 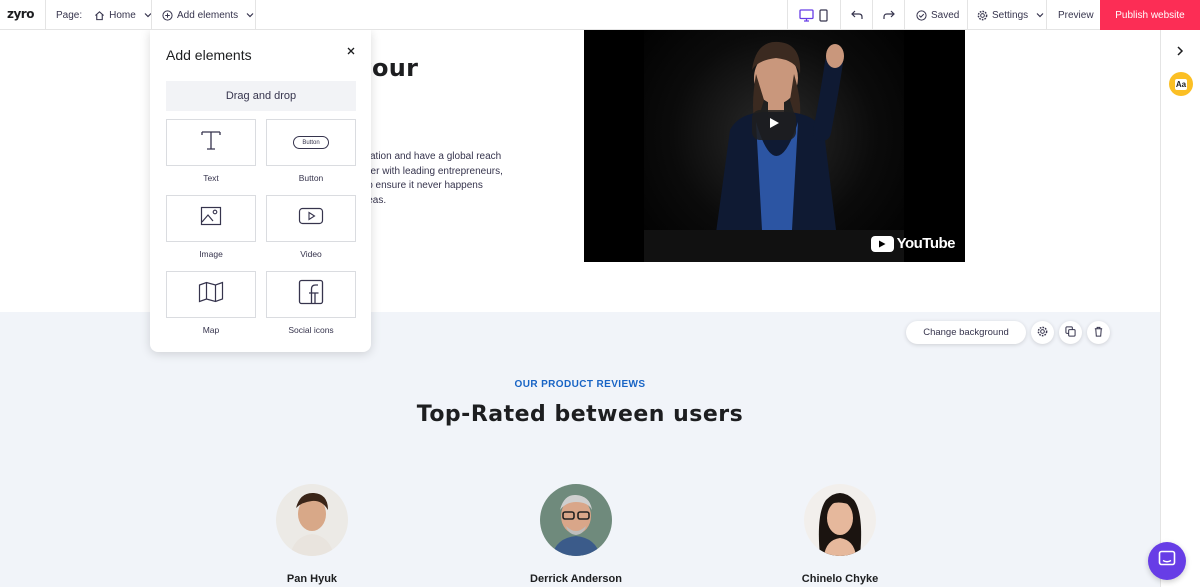 What do you see at coordinates (311, 178) in the screenshot?
I see `tile-label: Button` at bounding box center [311, 178].